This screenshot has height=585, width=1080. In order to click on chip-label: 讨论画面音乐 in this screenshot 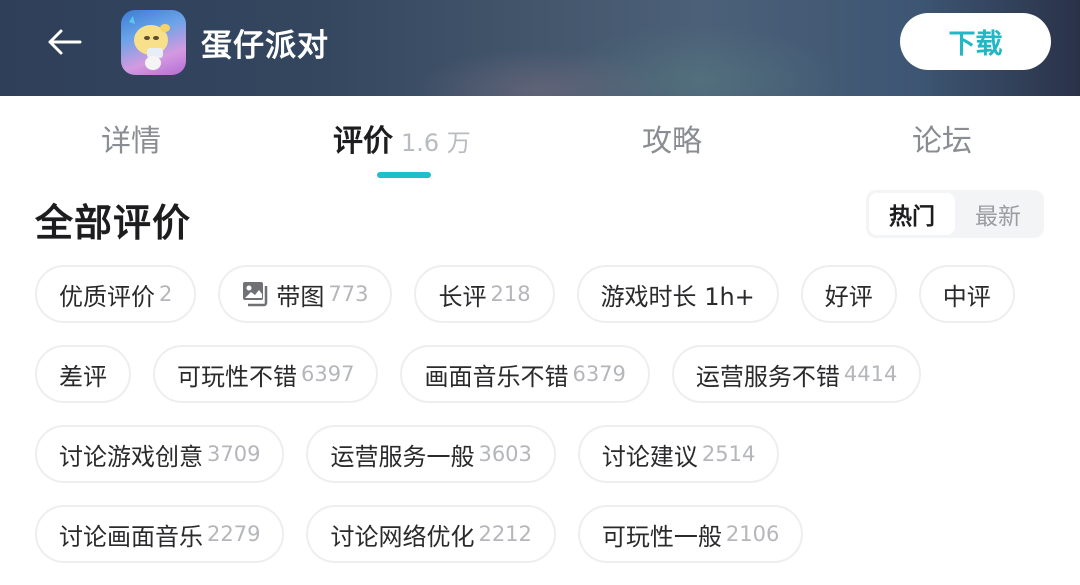, I will do `click(131, 536)`.